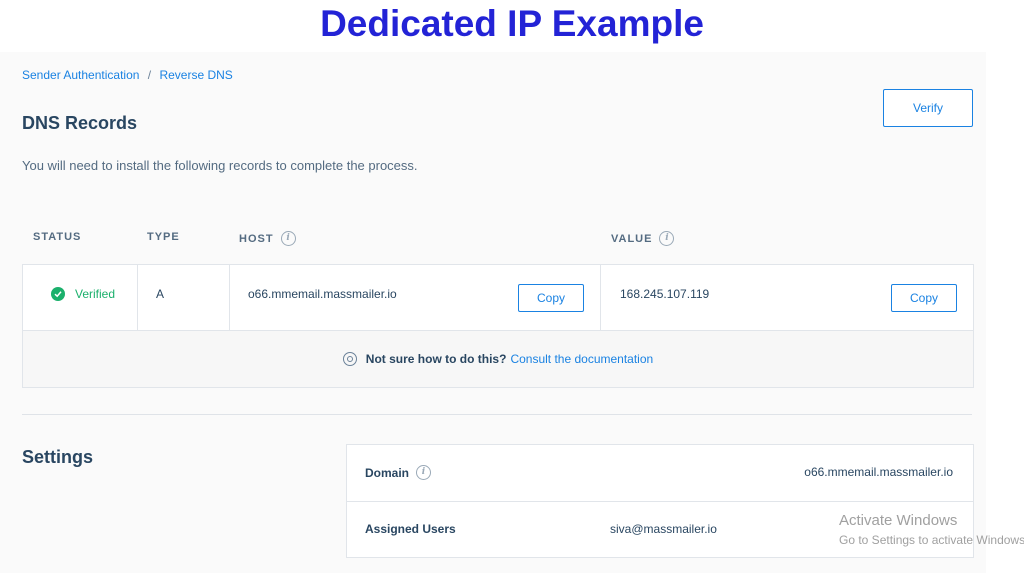  What do you see at coordinates (512, 23) in the screenshot?
I see `banner-title: Dedicated IP Example` at bounding box center [512, 23].